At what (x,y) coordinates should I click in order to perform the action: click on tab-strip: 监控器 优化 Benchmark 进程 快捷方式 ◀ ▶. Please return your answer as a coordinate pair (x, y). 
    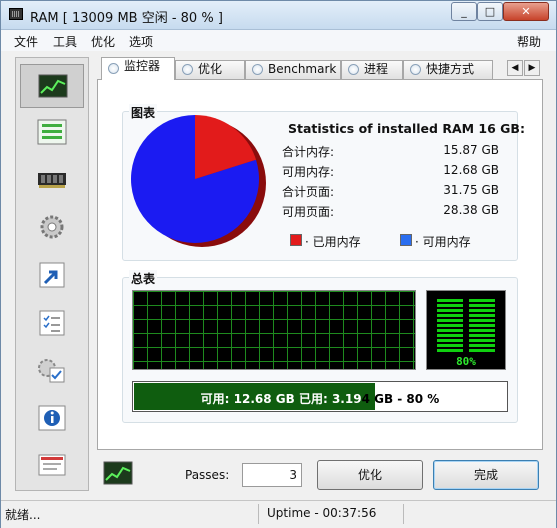
    Looking at the image, I should click on (320, 68).